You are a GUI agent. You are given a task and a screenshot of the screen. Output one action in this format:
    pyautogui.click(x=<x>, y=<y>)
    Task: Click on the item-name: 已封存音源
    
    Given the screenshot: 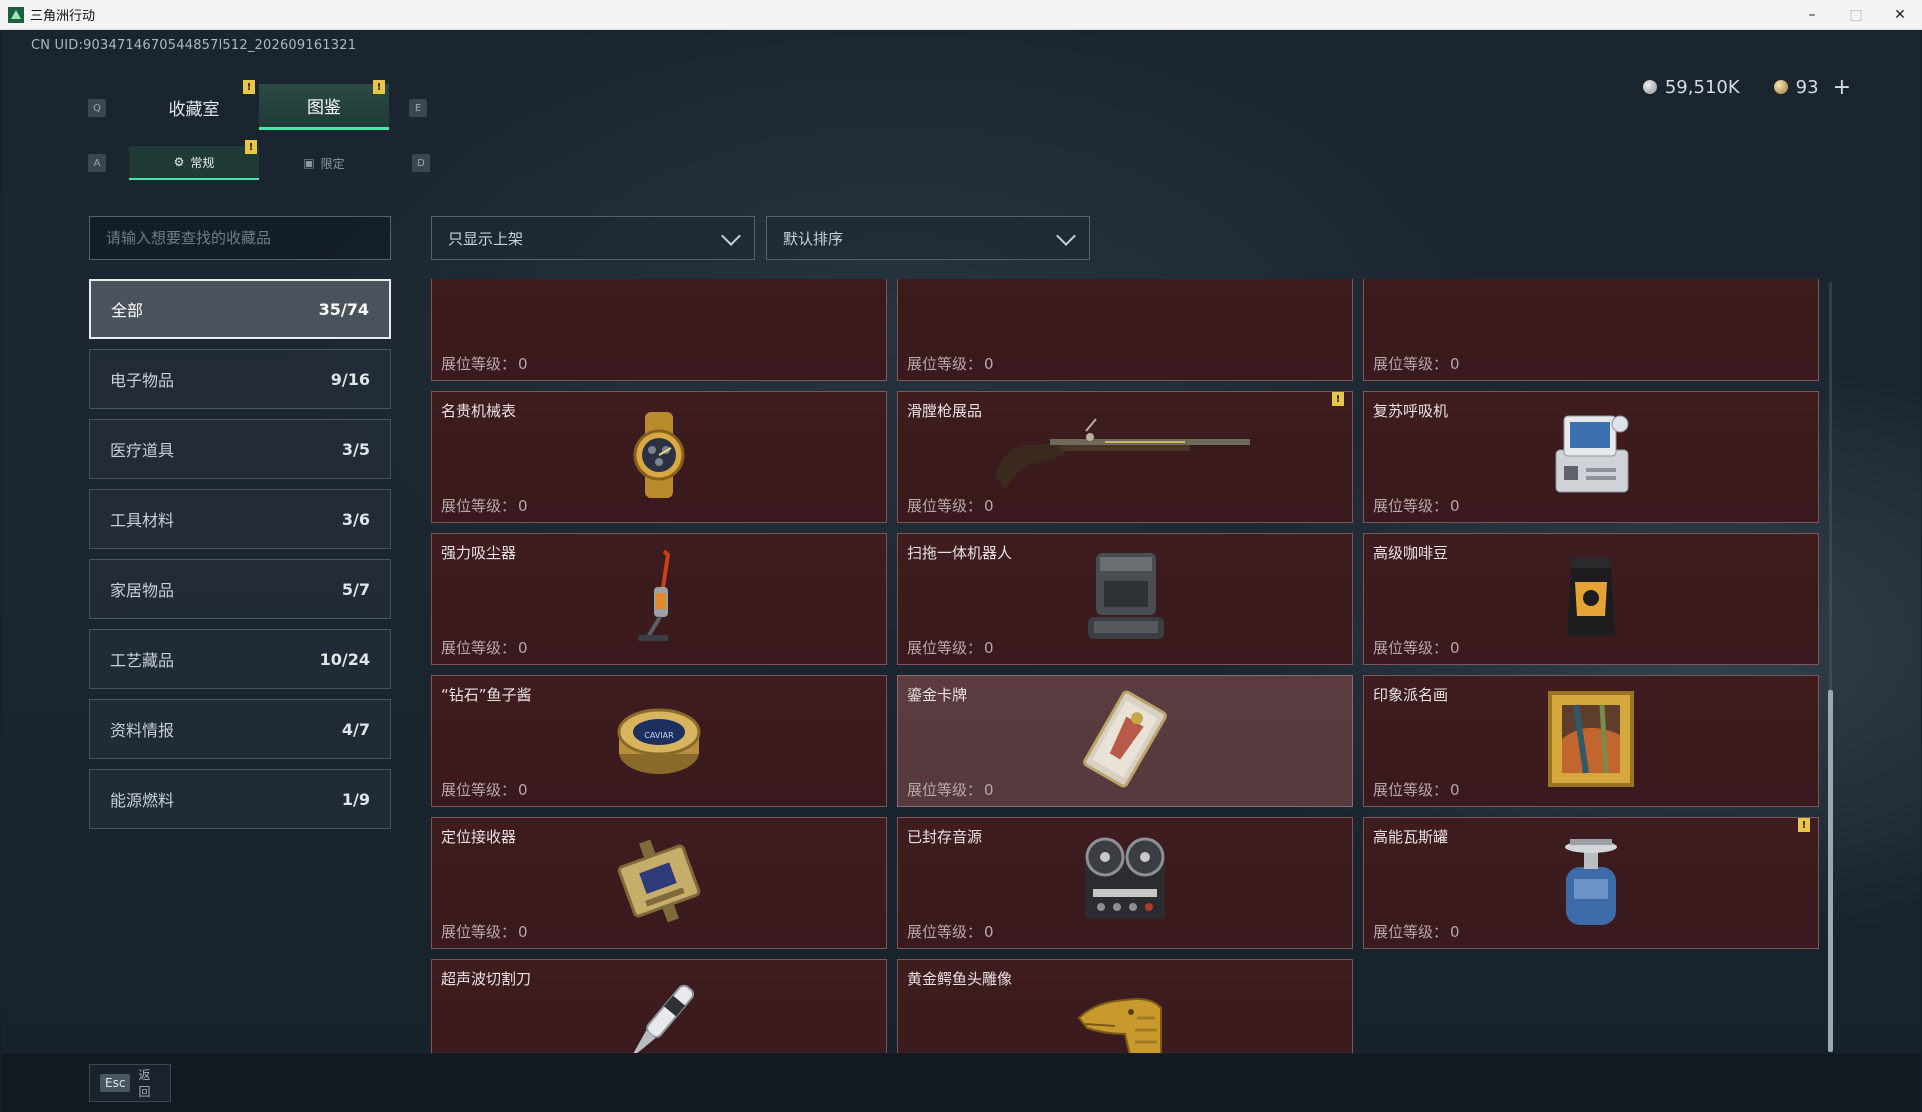 What is the action you would take?
    pyautogui.click(x=945, y=837)
    